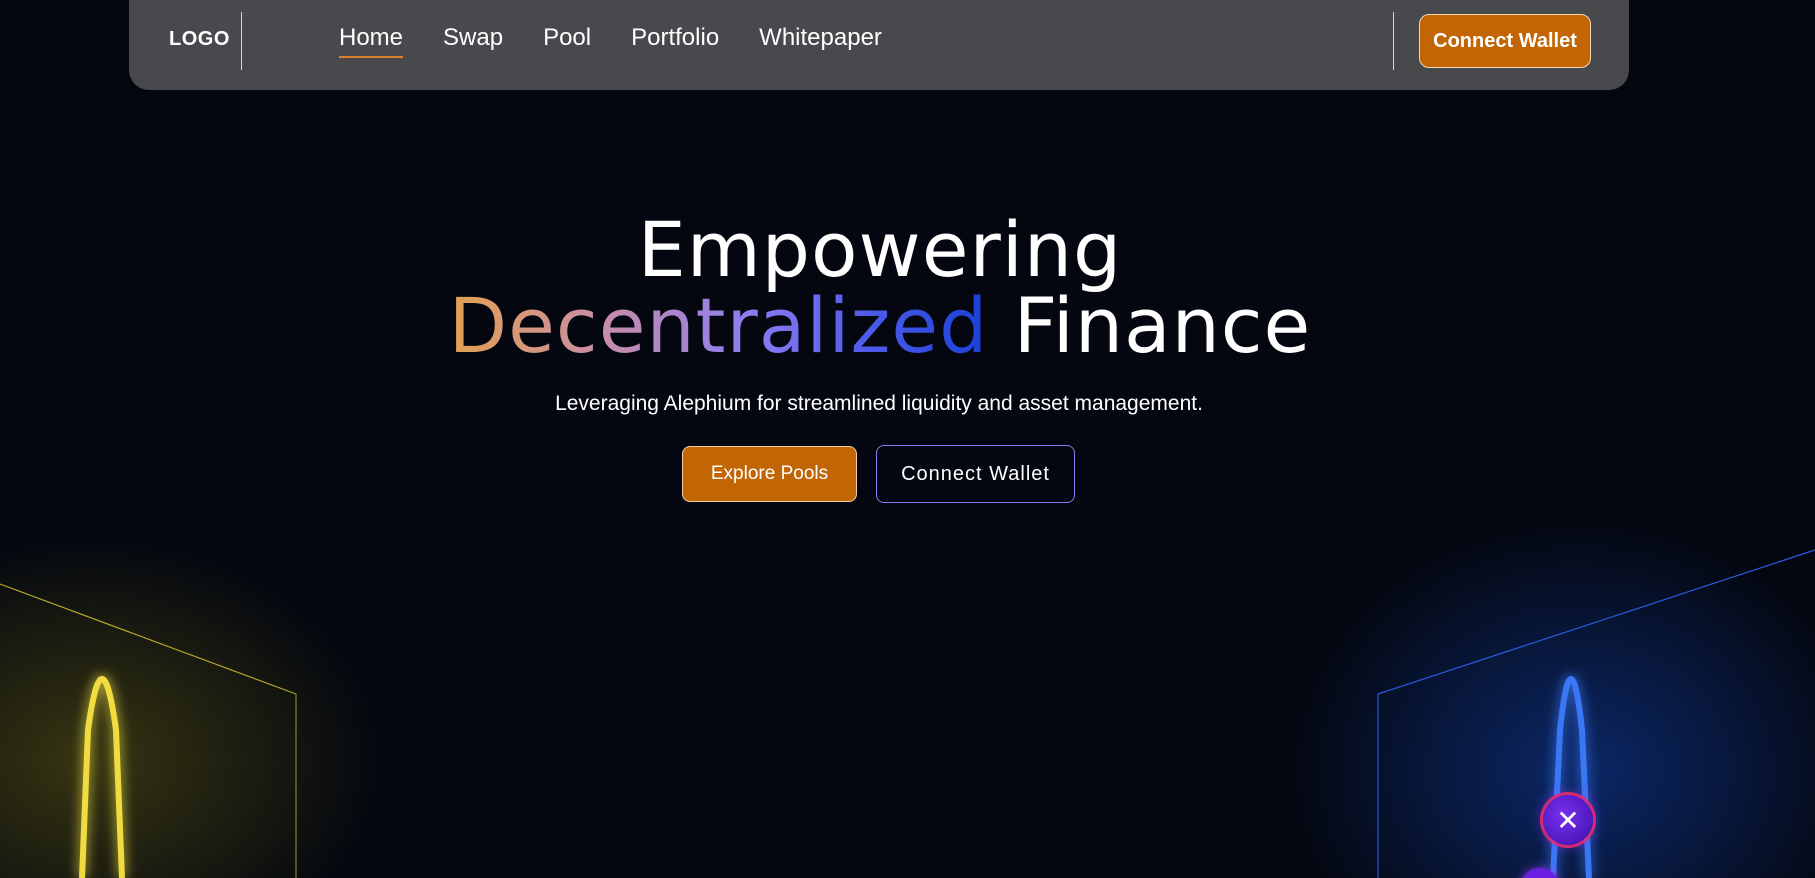 This screenshot has height=878, width=1815. What do you see at coordinates (675, 41) in the screenshot?
I see `nav-link-portfolio: Portfolio` at bounding box center [675, 41].